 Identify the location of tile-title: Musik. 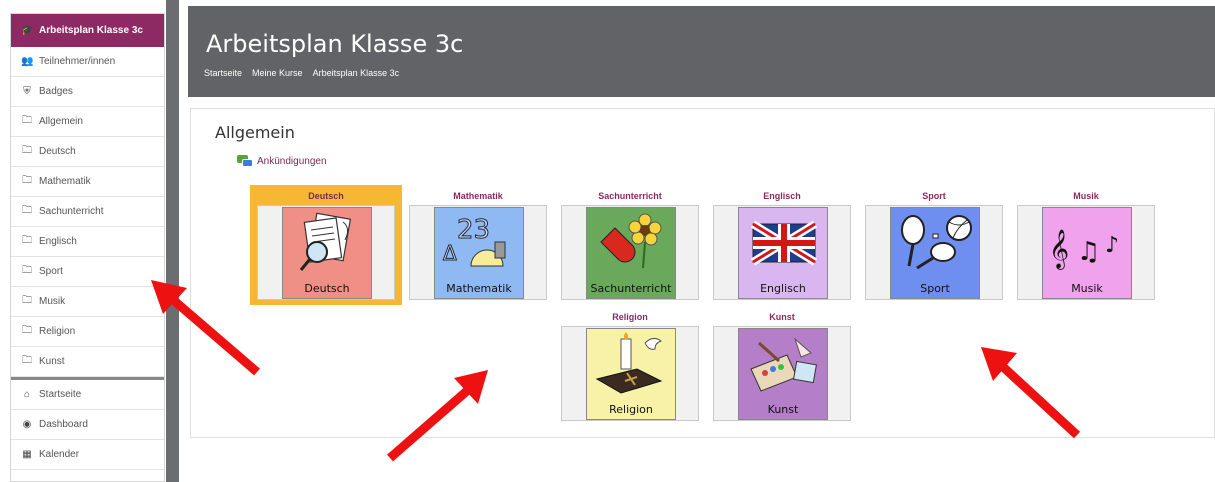
(1086, 196).